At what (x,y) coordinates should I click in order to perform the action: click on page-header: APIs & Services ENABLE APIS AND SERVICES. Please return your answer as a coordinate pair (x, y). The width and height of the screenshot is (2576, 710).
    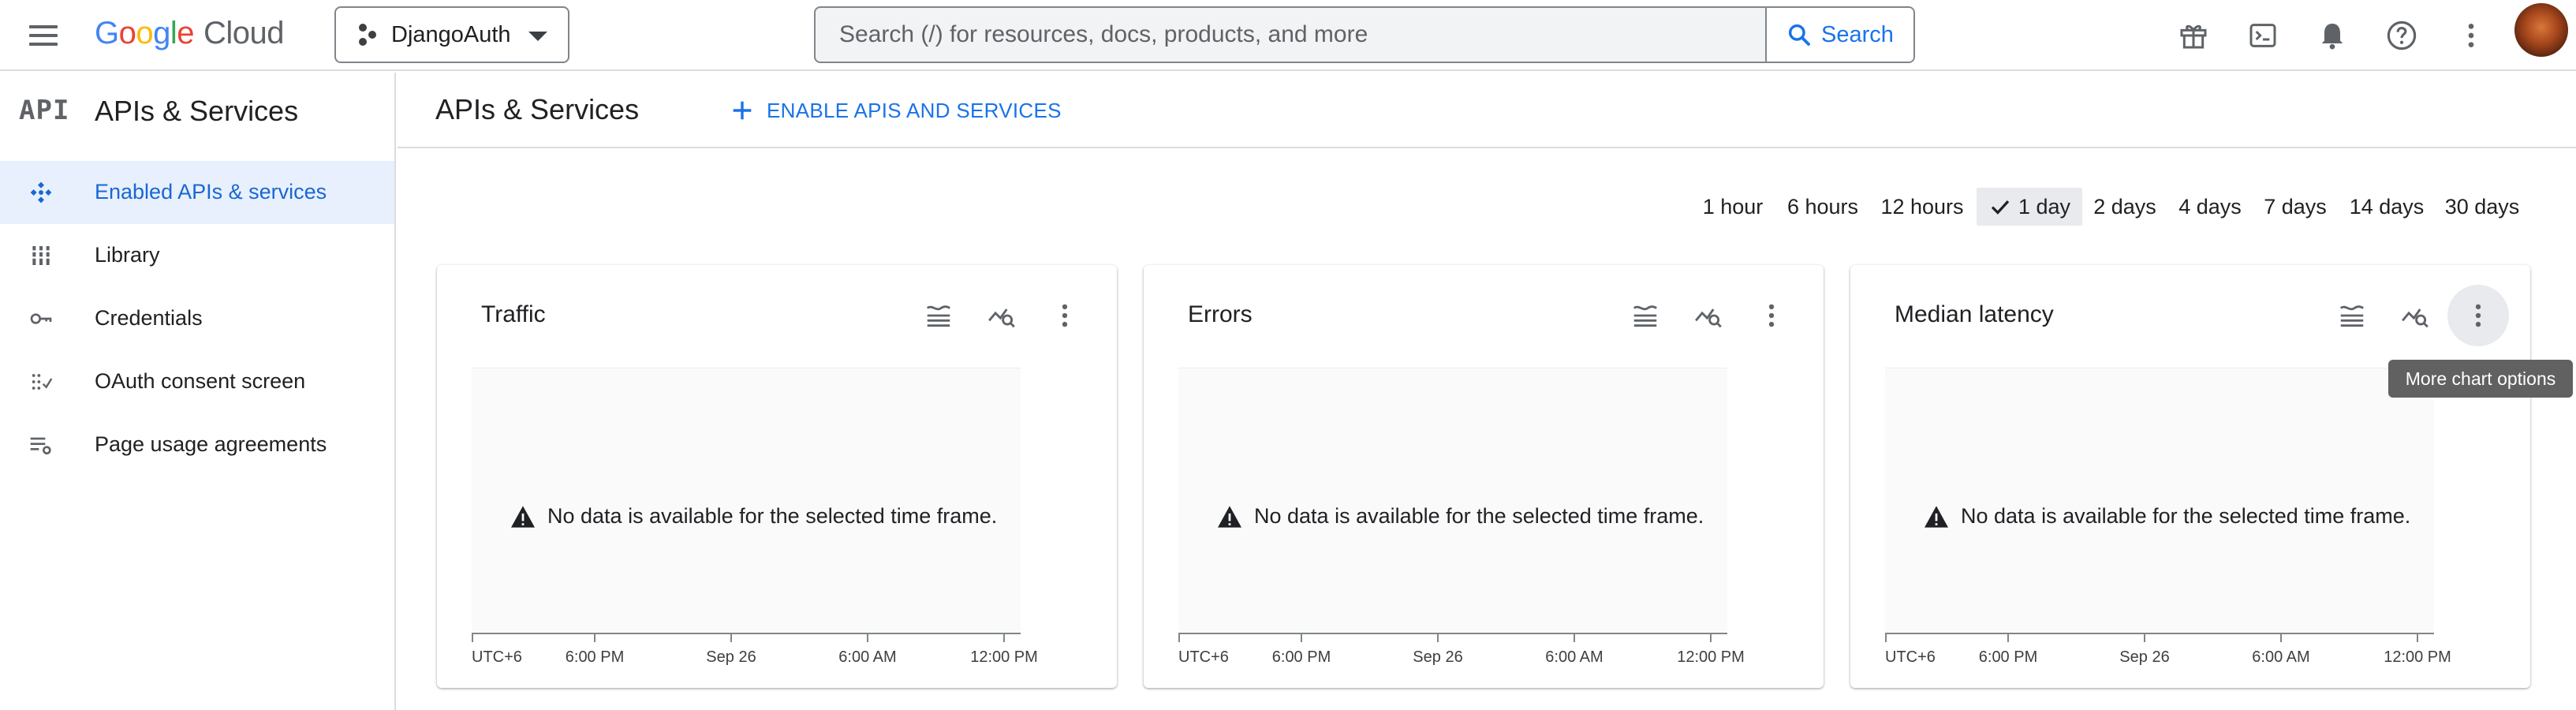
    Looking at the image, I should click on (1487, 110).